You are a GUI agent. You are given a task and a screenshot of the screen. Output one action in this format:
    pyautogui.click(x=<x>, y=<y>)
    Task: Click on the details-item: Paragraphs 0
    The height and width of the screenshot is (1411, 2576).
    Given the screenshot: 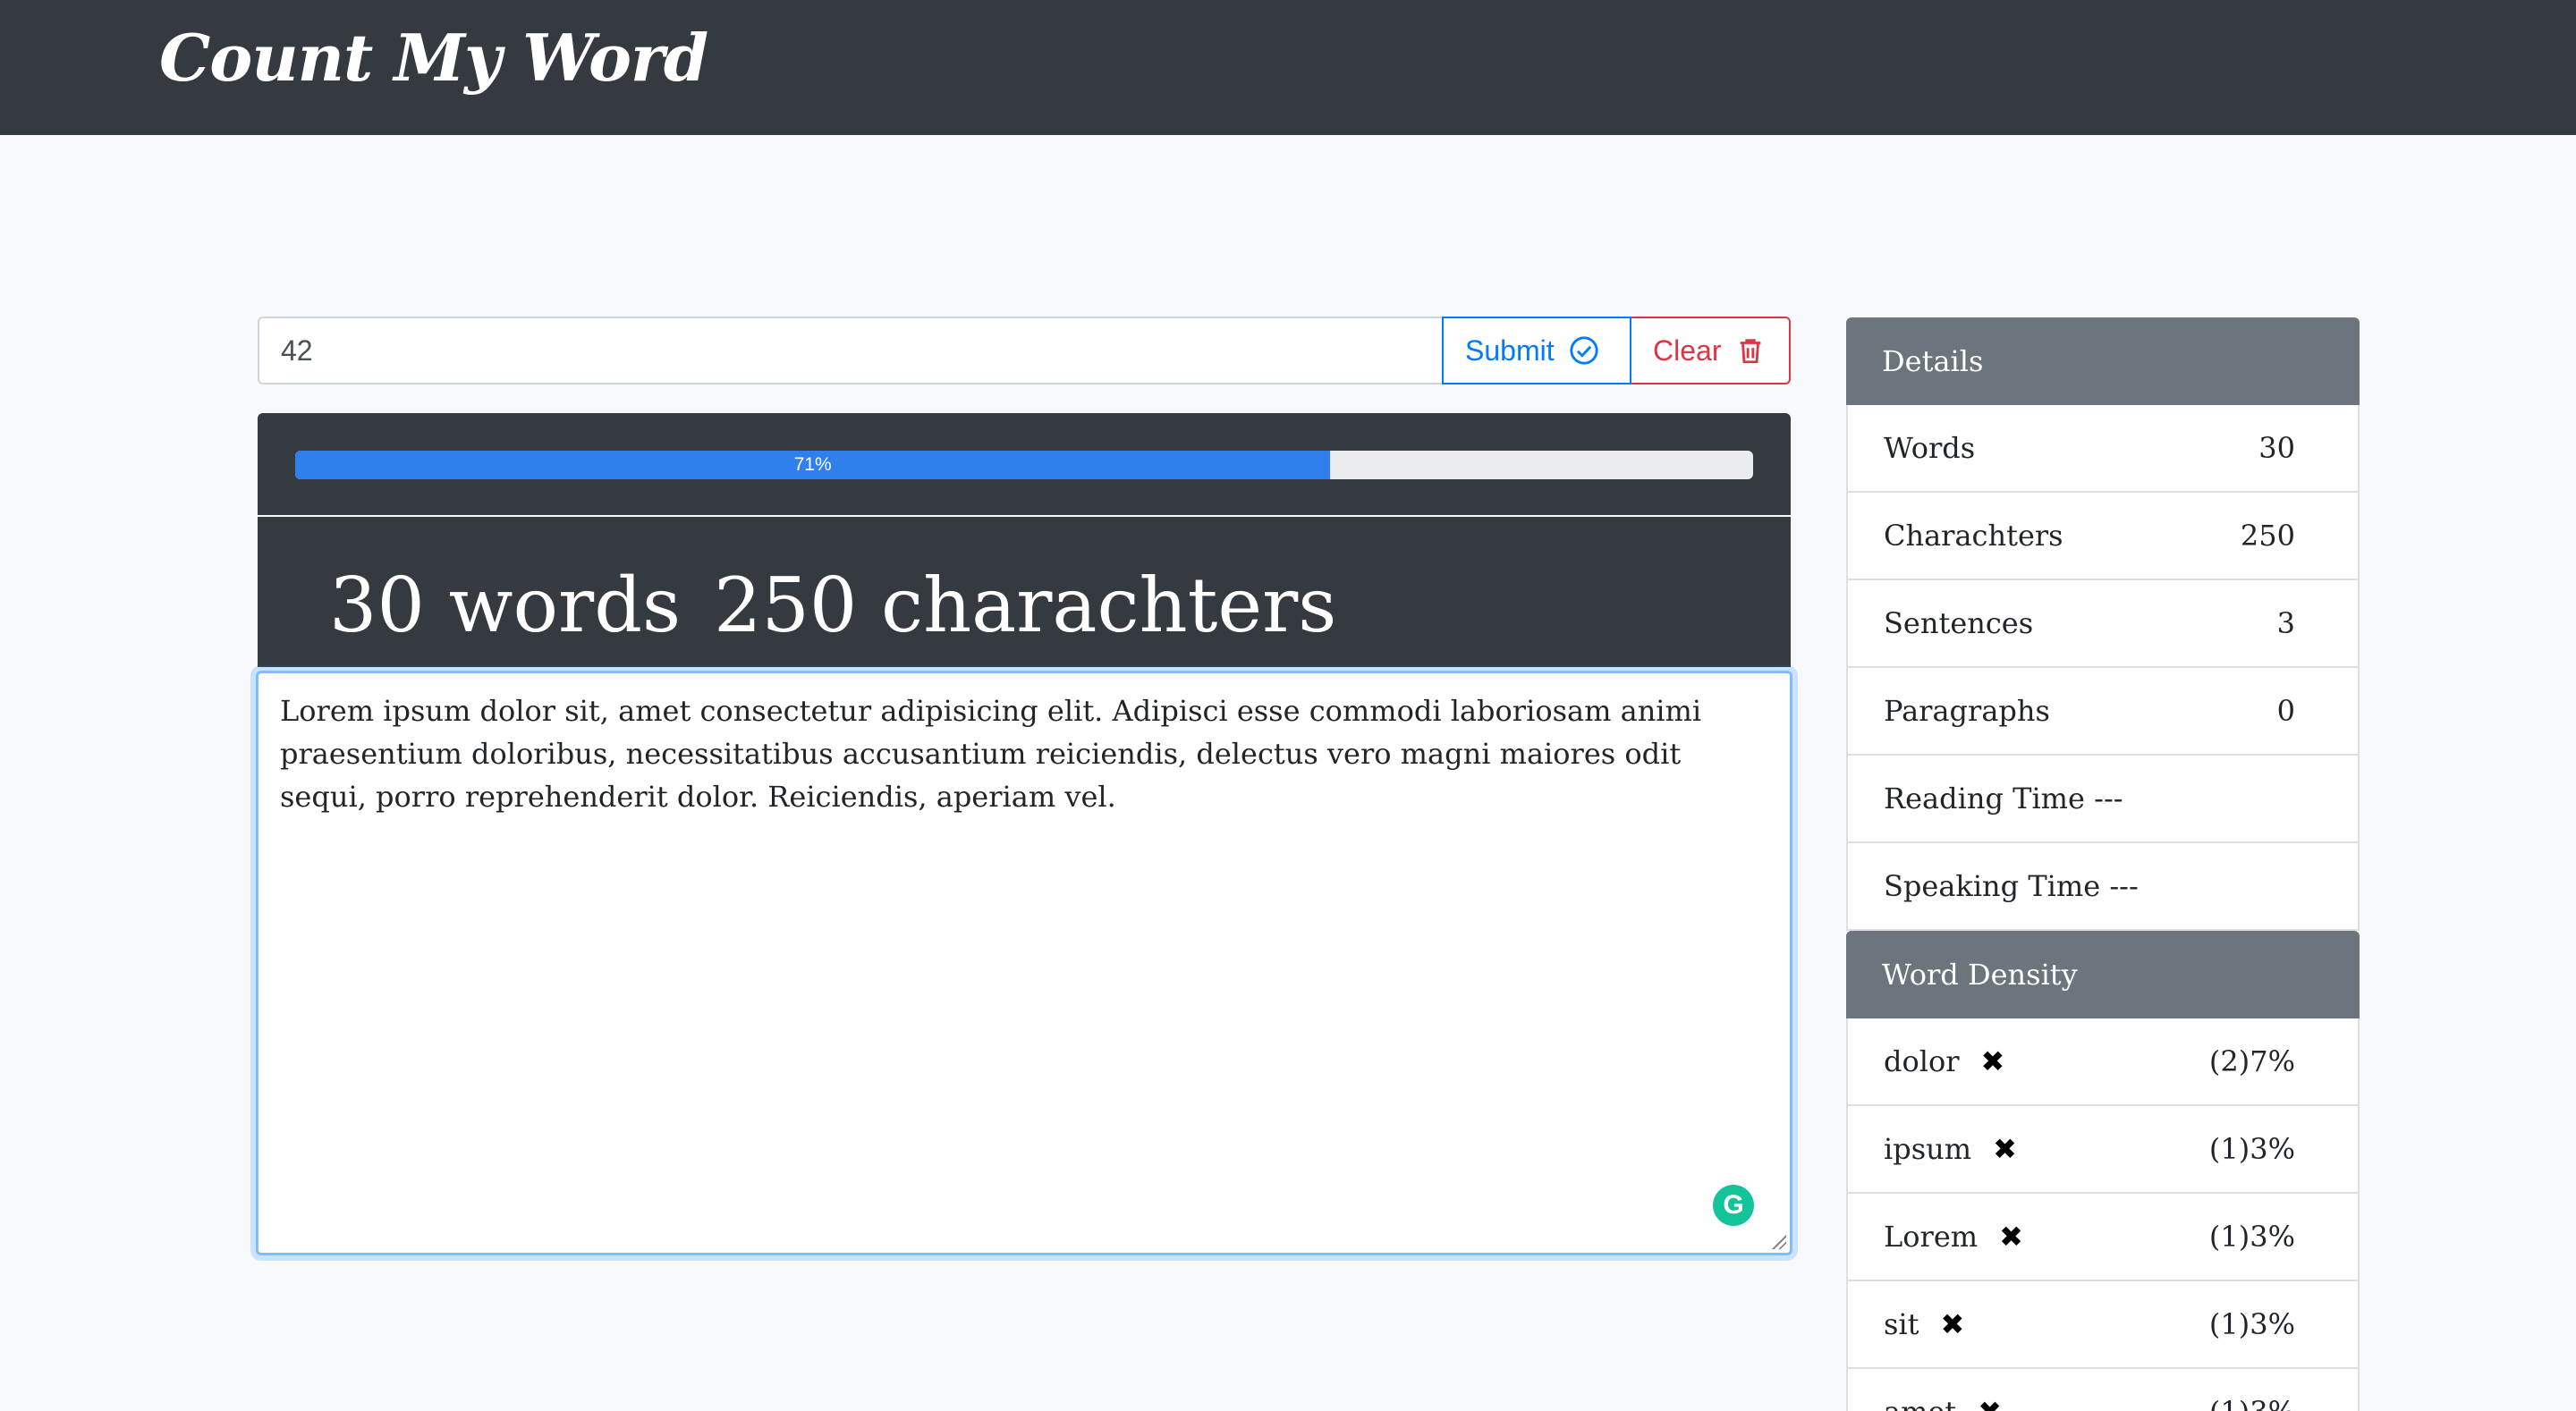 What is the action you would take?
    pyautogui.click(x=2103, y=712)
    